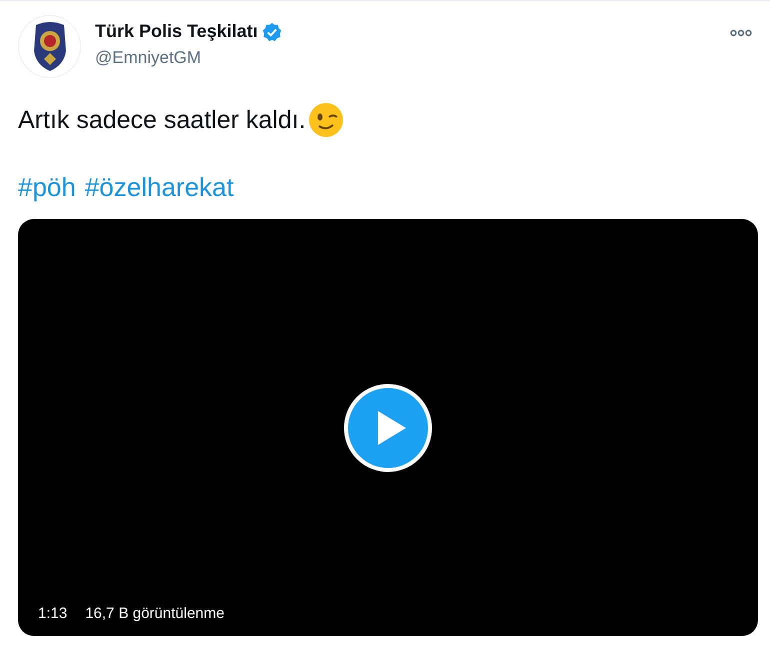 Image resolution: width=770 pixels, height=653 pixels. I want to click on tweet-text: Artık sadece saatler kaldı., so click(162, 120).